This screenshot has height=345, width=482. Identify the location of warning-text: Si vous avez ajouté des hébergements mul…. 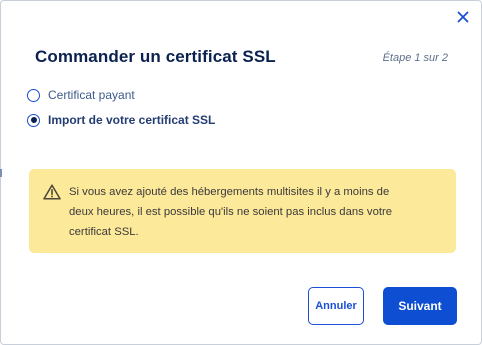
(230, 212).